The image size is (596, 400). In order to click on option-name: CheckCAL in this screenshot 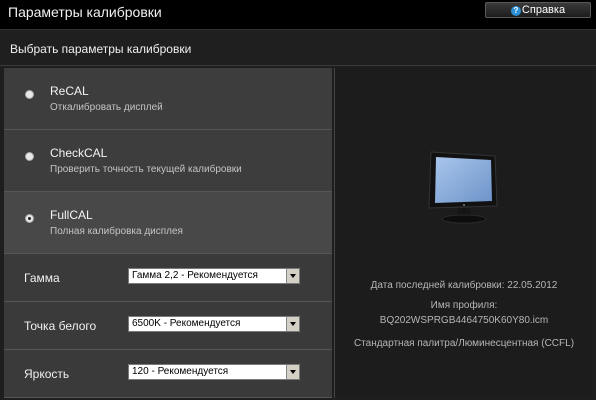, I will do `click(79, 153)`.